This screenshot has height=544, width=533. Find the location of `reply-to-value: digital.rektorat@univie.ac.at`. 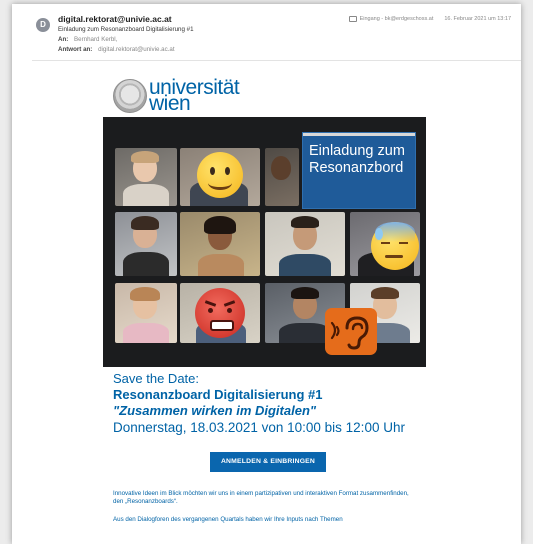

reply-to-value: digital.rektorat@univie.ac.at is located at coordinates (136, 49).